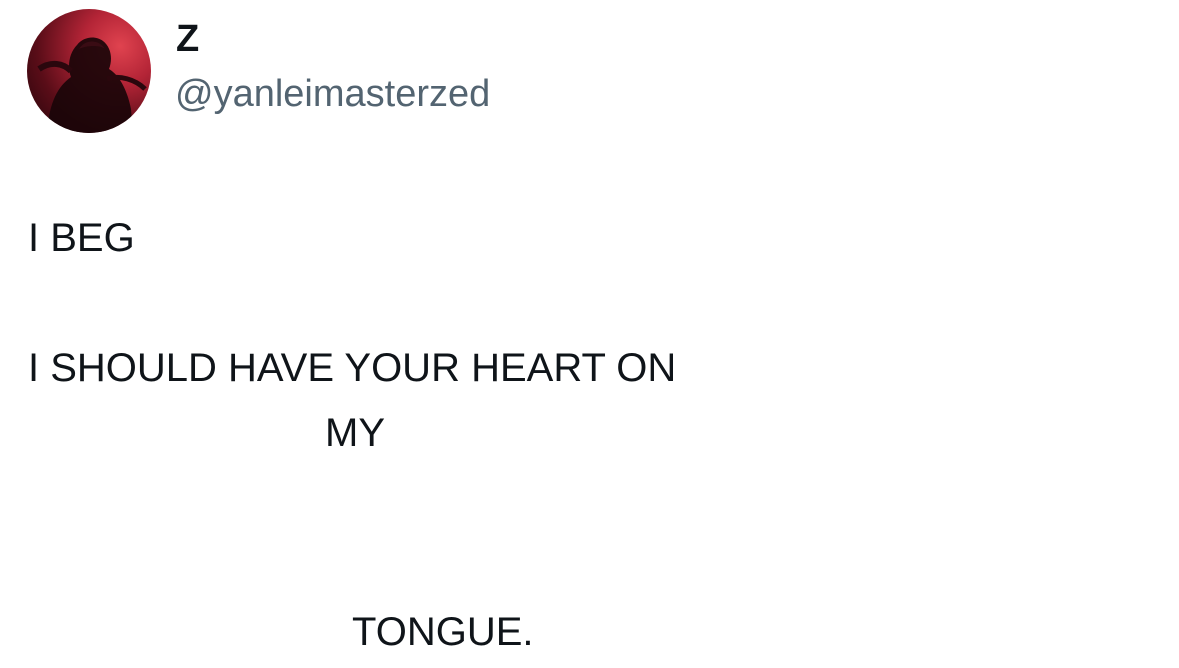  I want to click on user-avatar-icon, so click(92, 85).